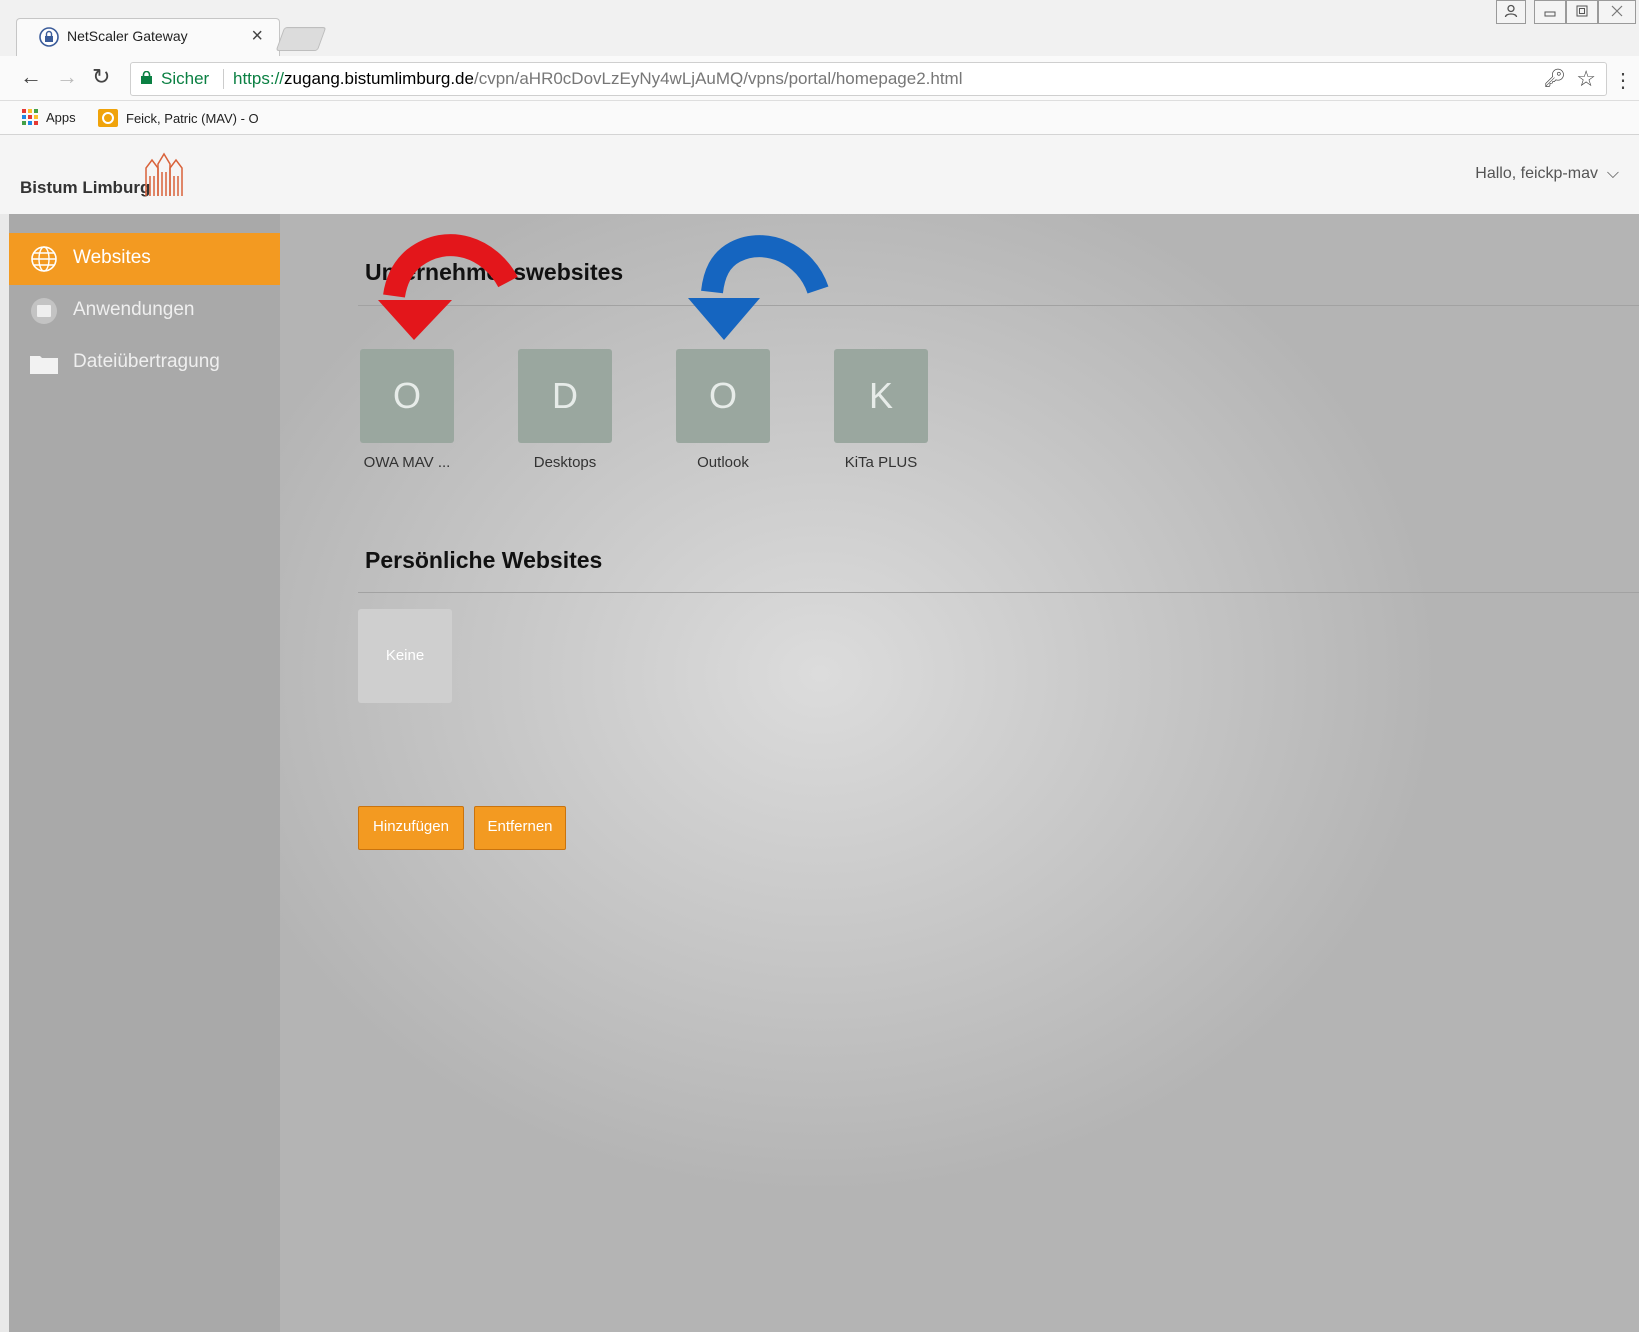 The image size is (1639, 1332). What do you see at coordinates (881, 396) in the screenshot?
I see `website-tile-kita-plus: K` at bounding box center [881, 396].